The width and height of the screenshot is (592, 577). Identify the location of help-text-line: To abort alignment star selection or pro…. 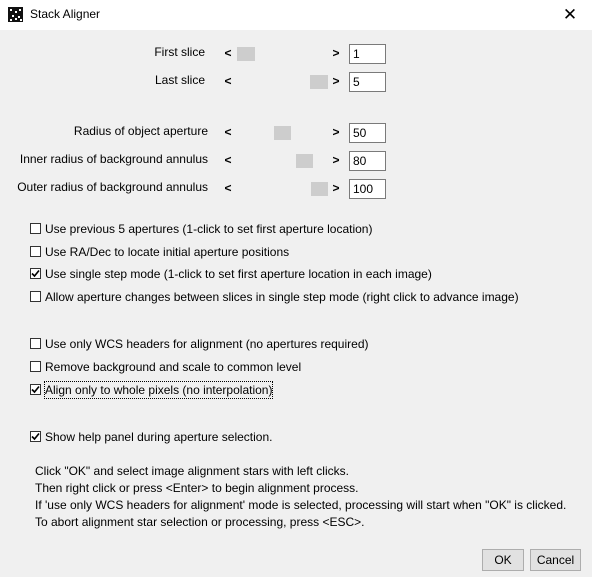
(200, 522).